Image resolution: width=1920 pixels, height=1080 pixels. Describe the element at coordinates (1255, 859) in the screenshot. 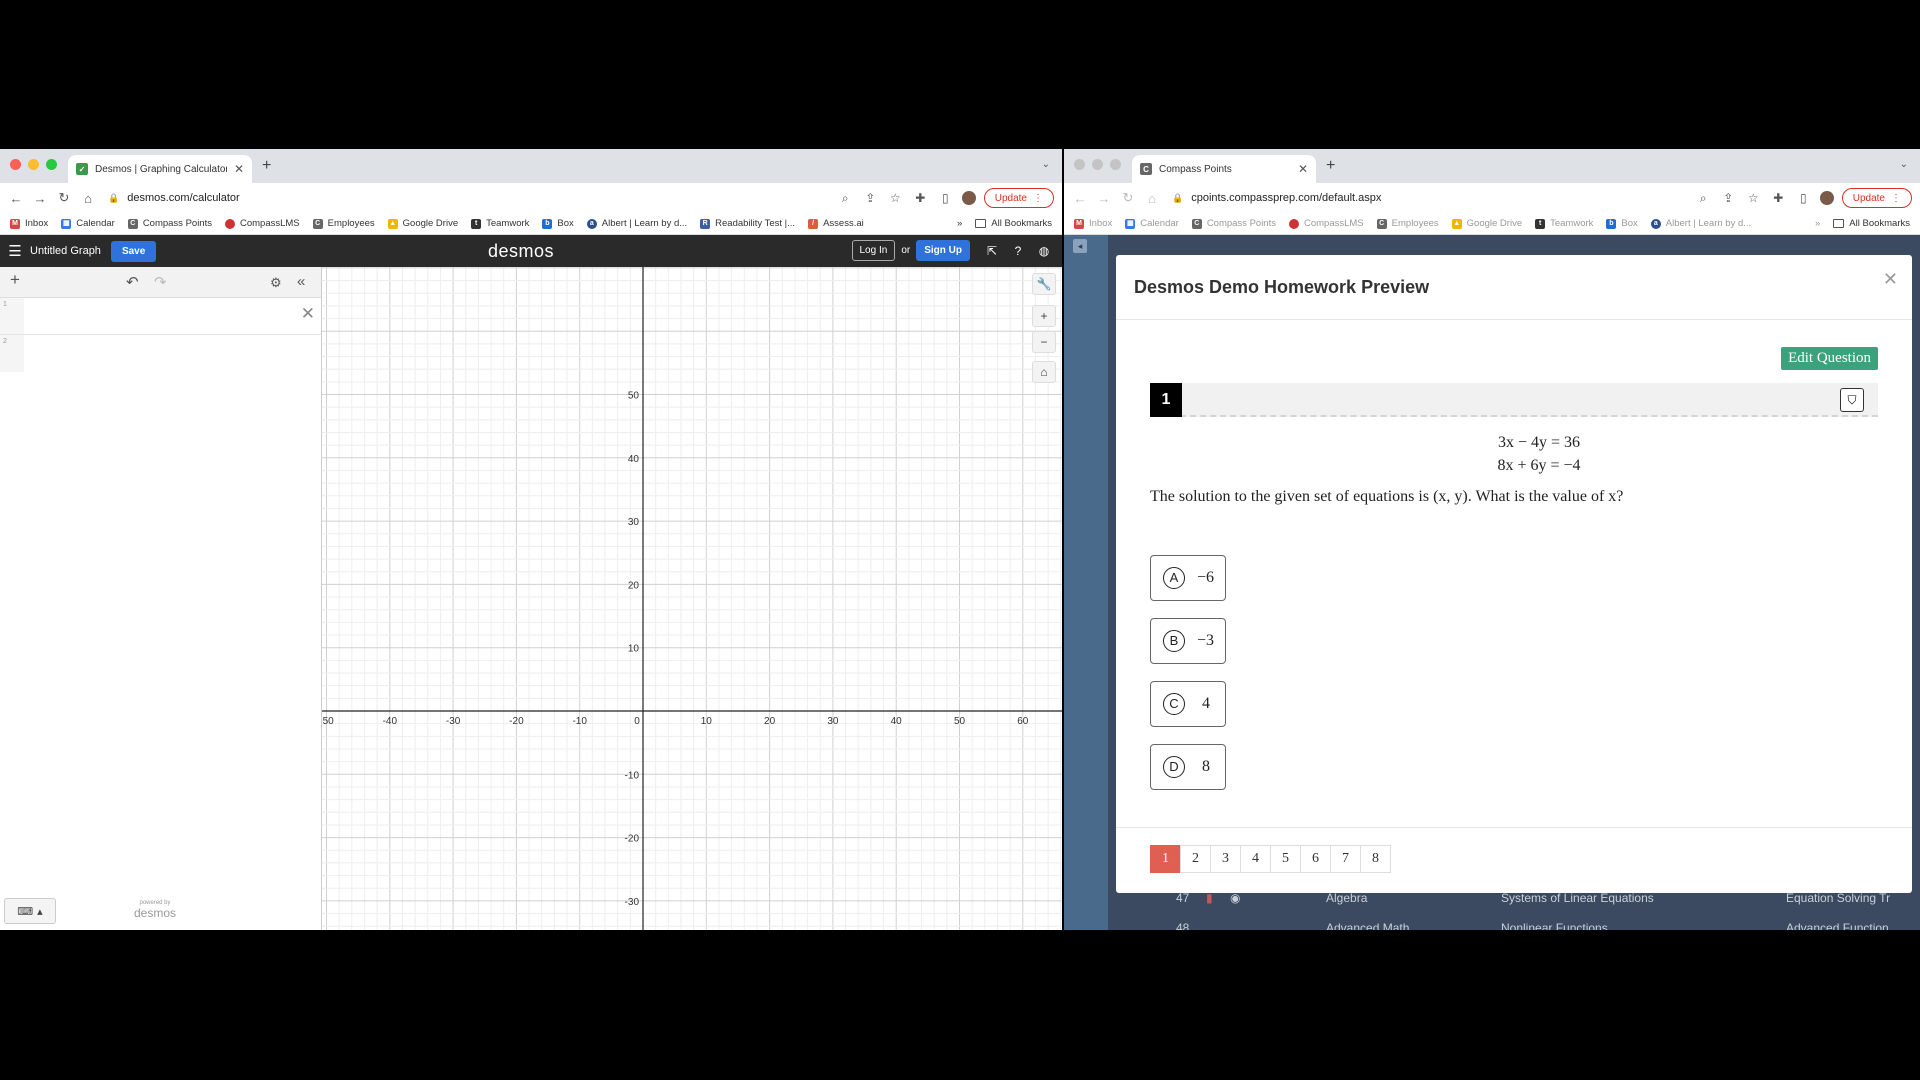

I see `page-button-4: 4` at that location.